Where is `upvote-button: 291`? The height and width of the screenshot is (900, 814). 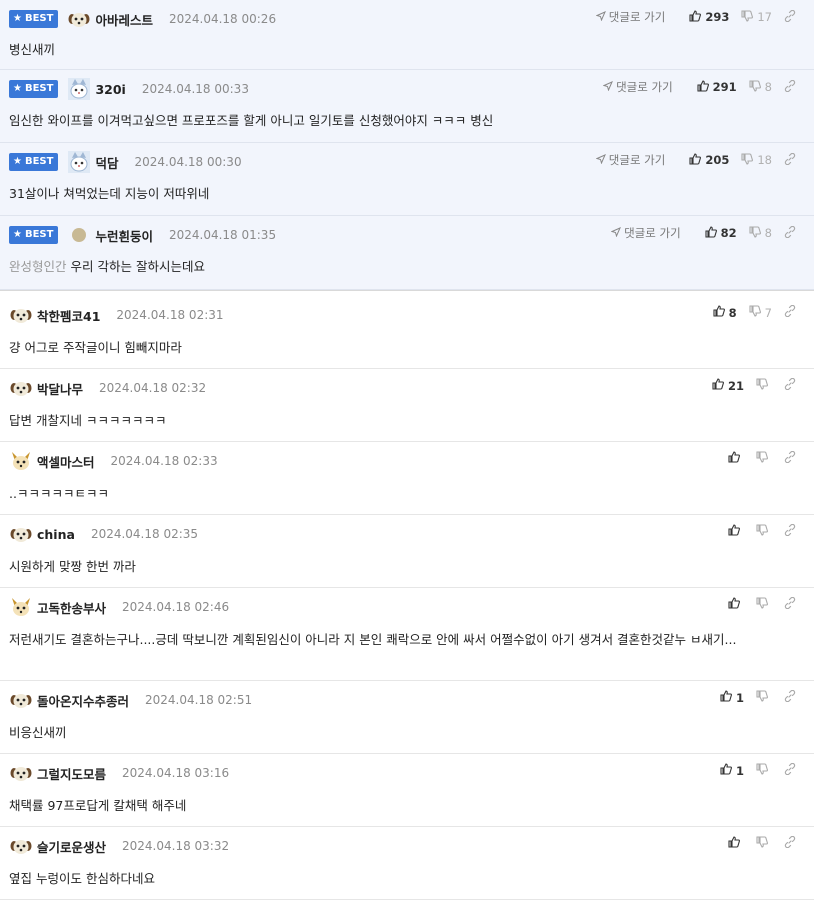
upvote-button: 291 is located at coordinates (717, 87).